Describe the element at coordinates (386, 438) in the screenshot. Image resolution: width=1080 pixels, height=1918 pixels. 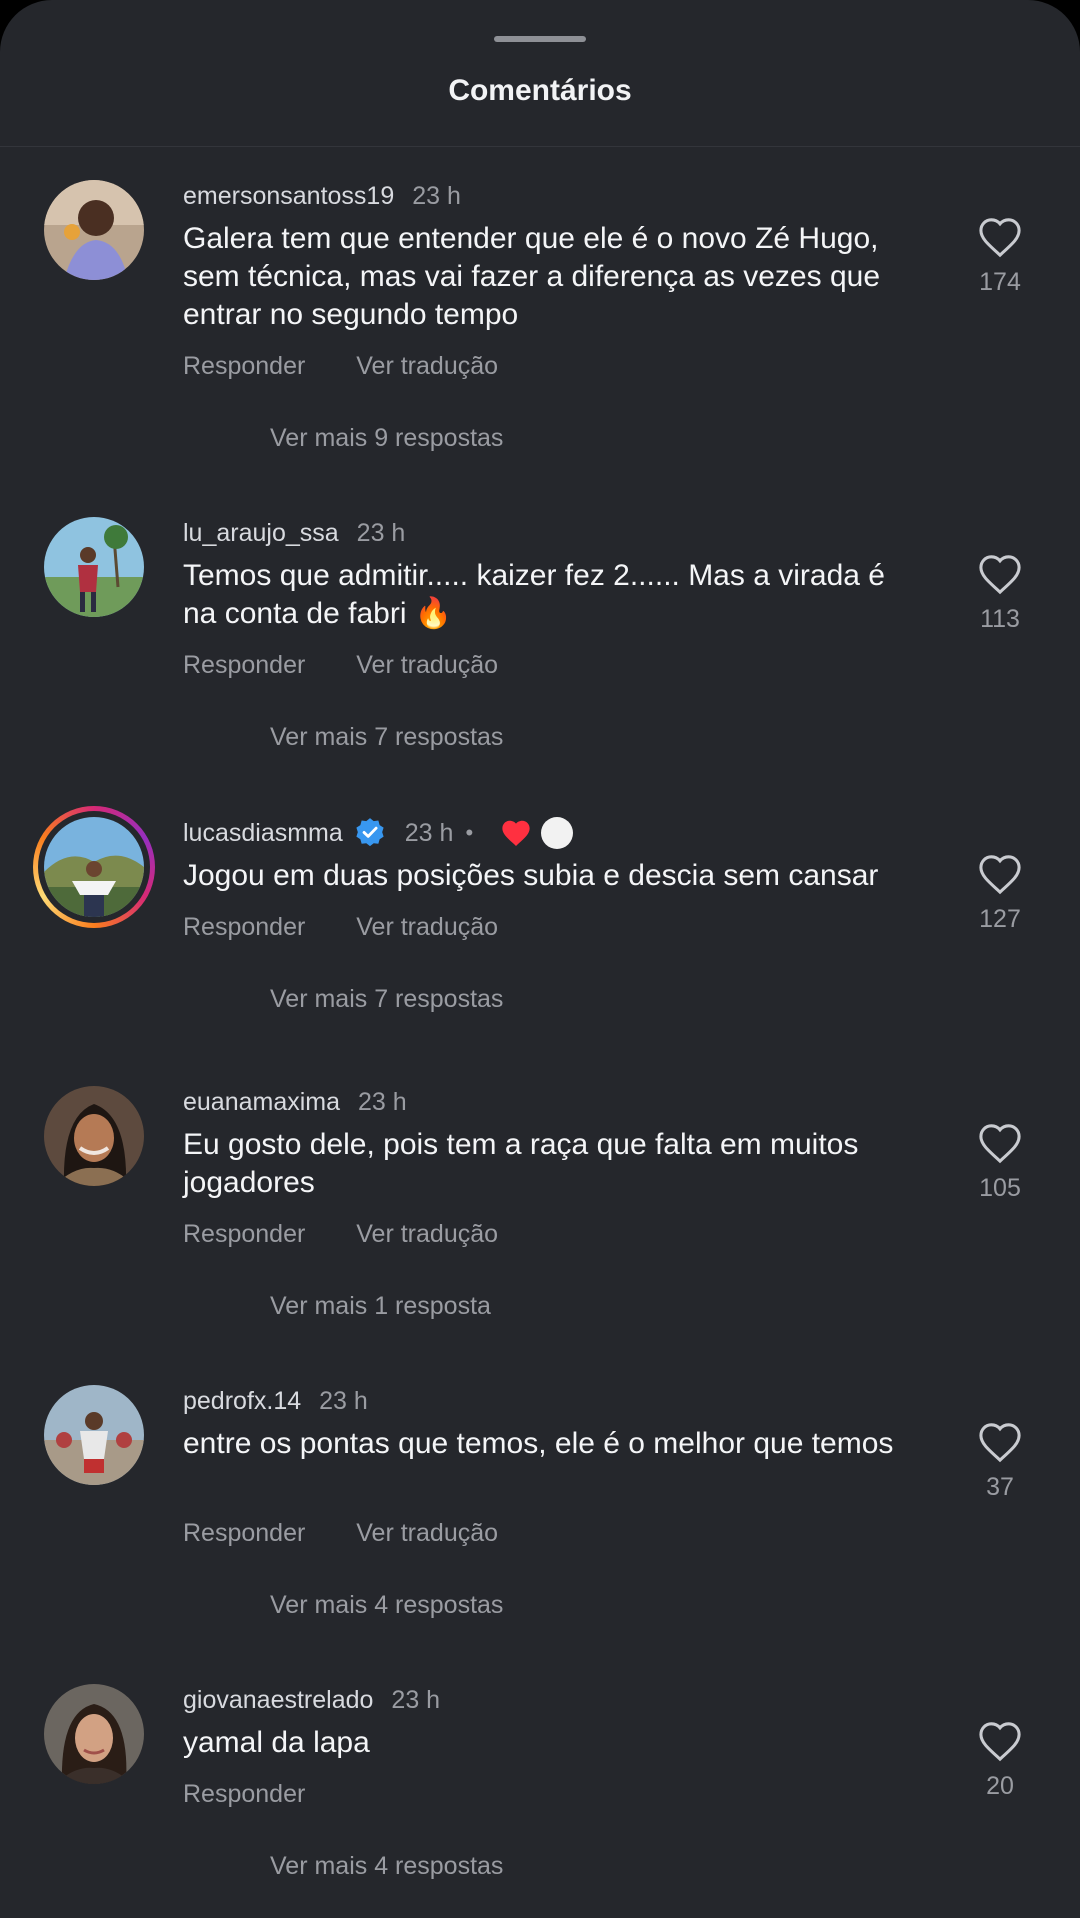
I see `view-more-replies: Ver mais 9 respostas` at that location.